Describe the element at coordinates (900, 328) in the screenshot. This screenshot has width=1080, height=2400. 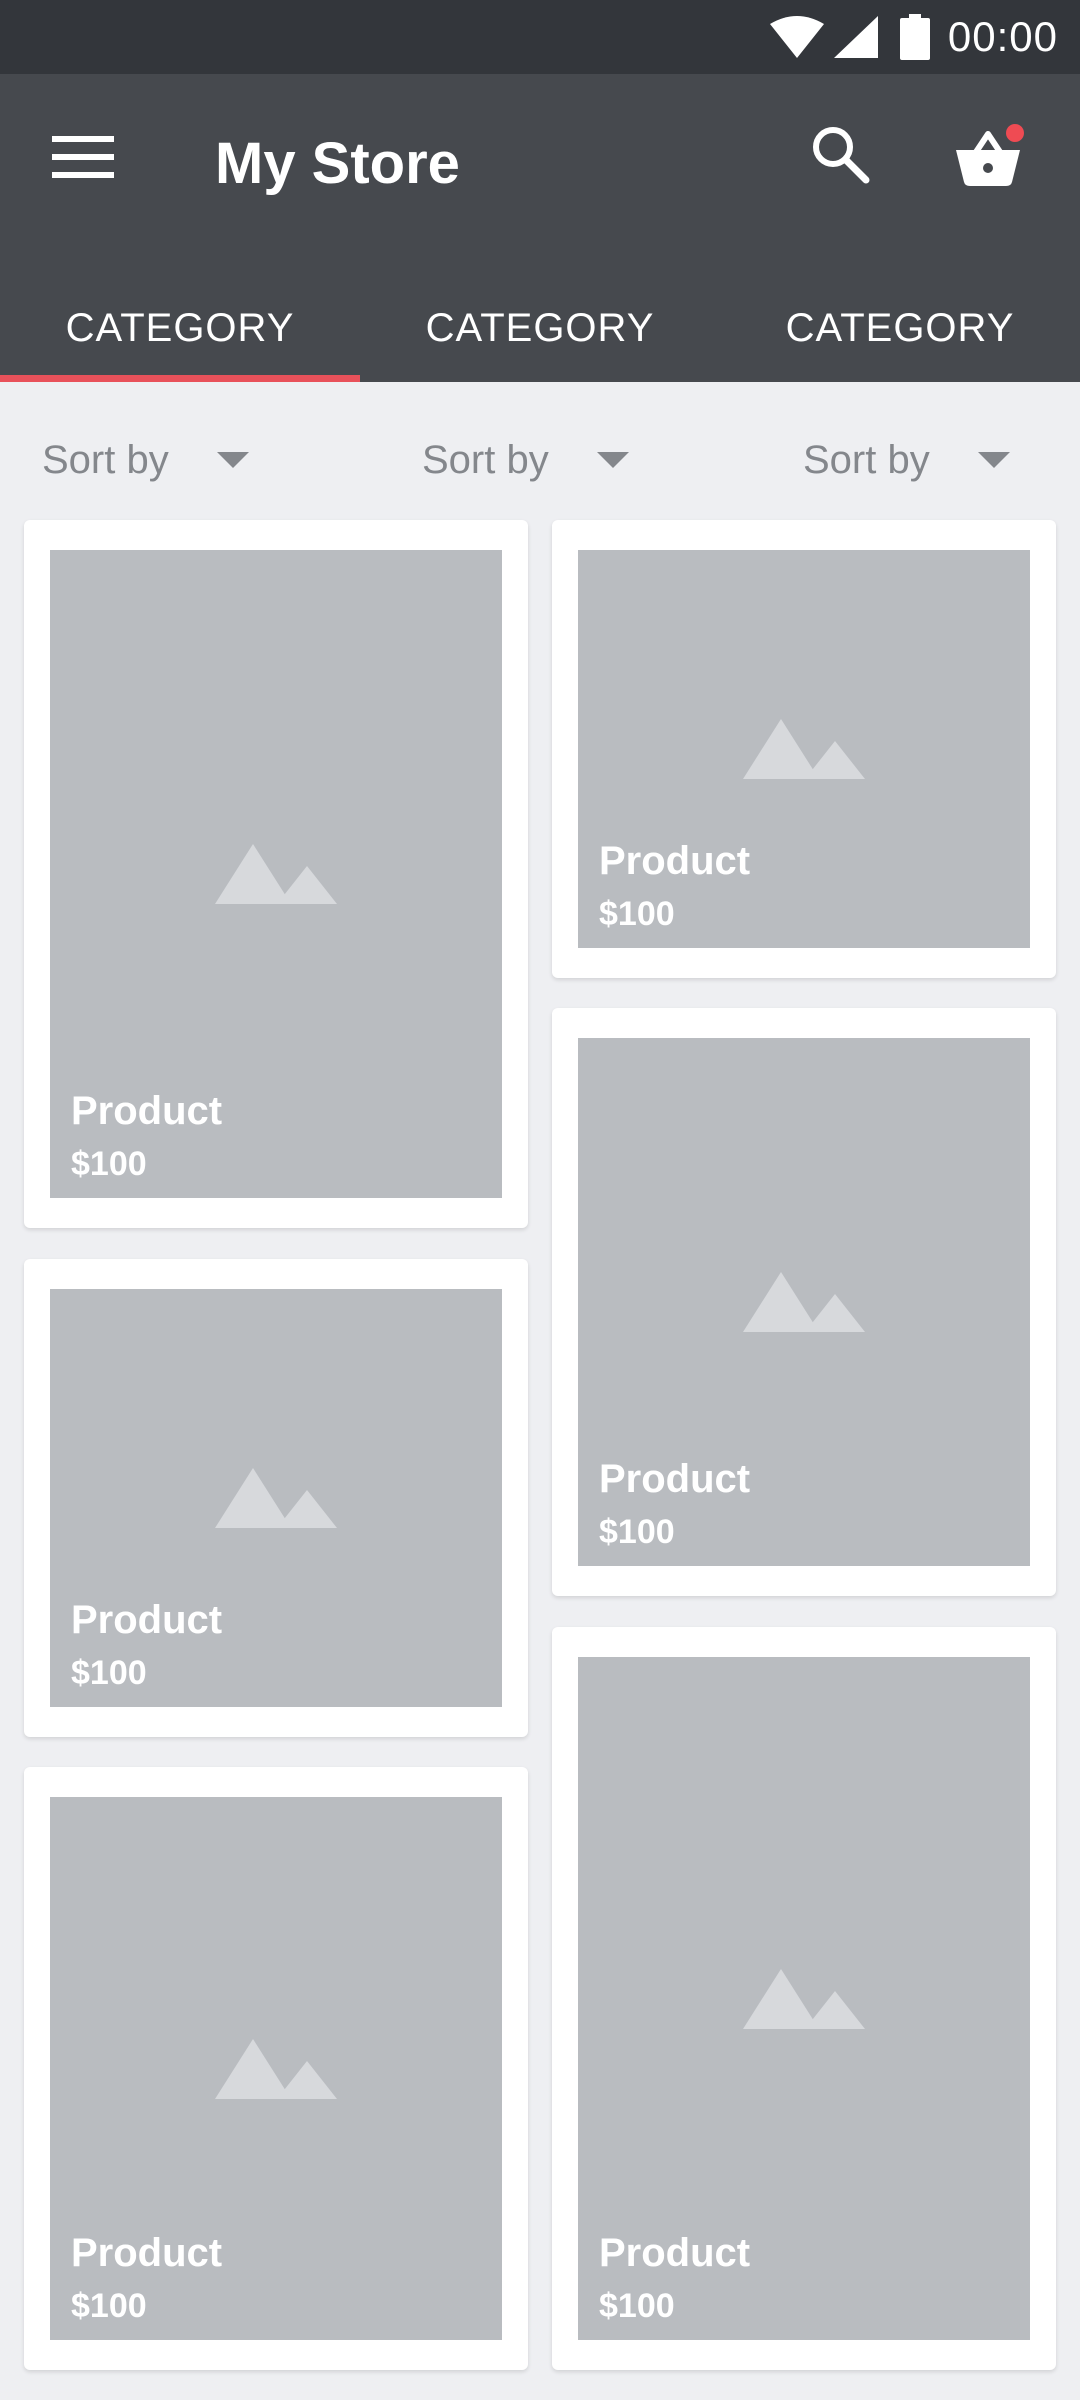
I see `tab-category-3: CATEGORY` at that location.